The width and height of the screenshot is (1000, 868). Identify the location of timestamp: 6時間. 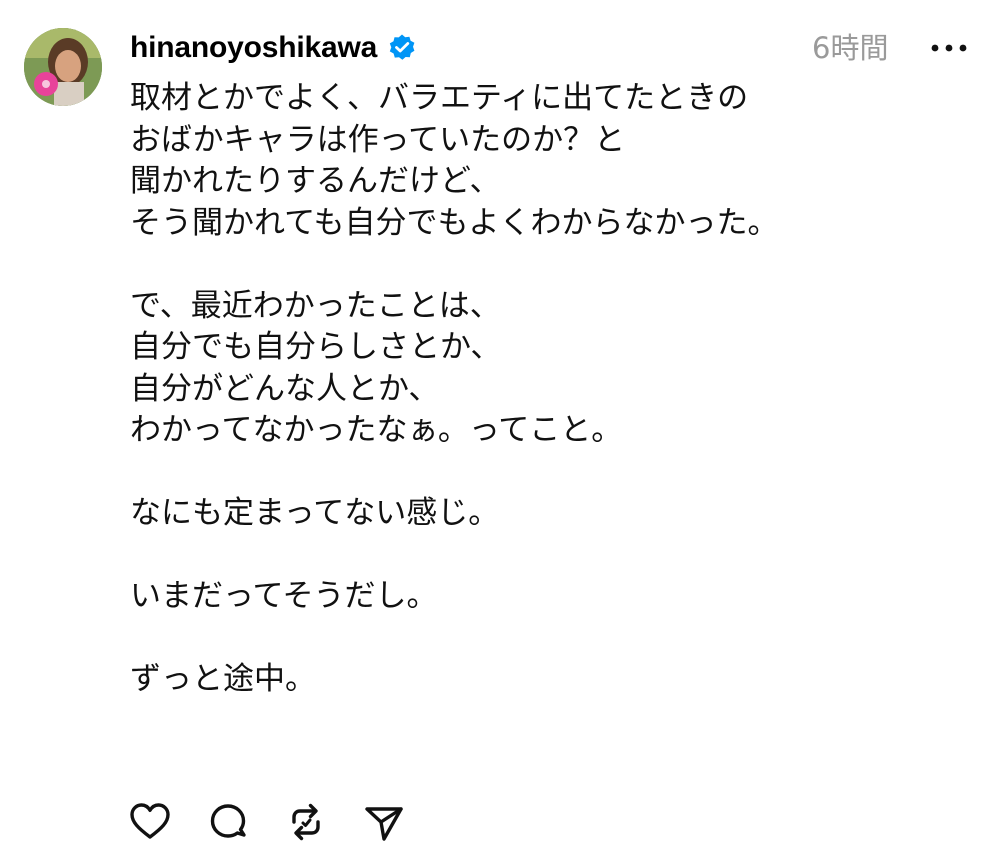
(850, 48).